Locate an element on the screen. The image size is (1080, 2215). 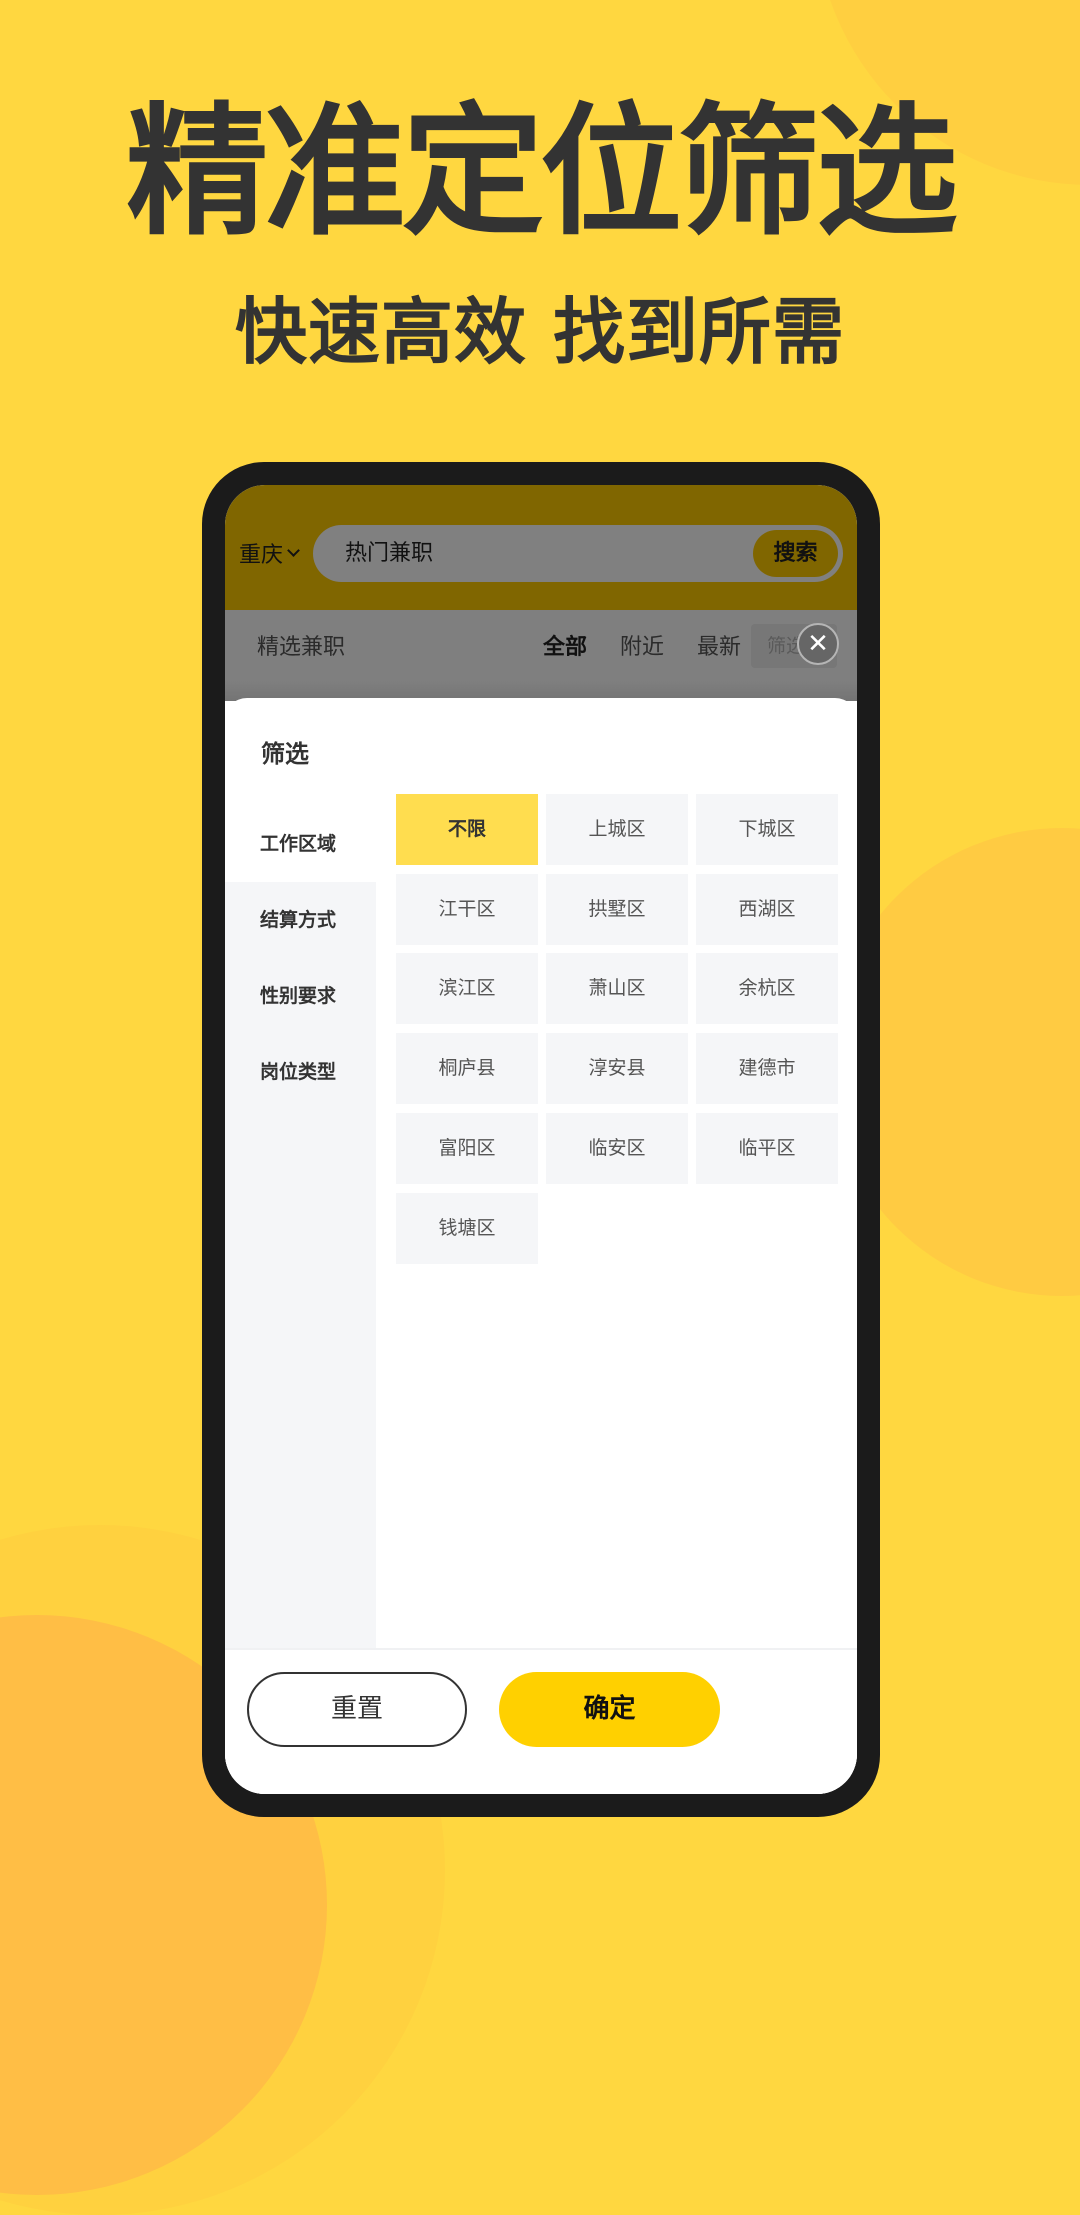
confirm-button: 确定 is located at coordinates (609, 1709).